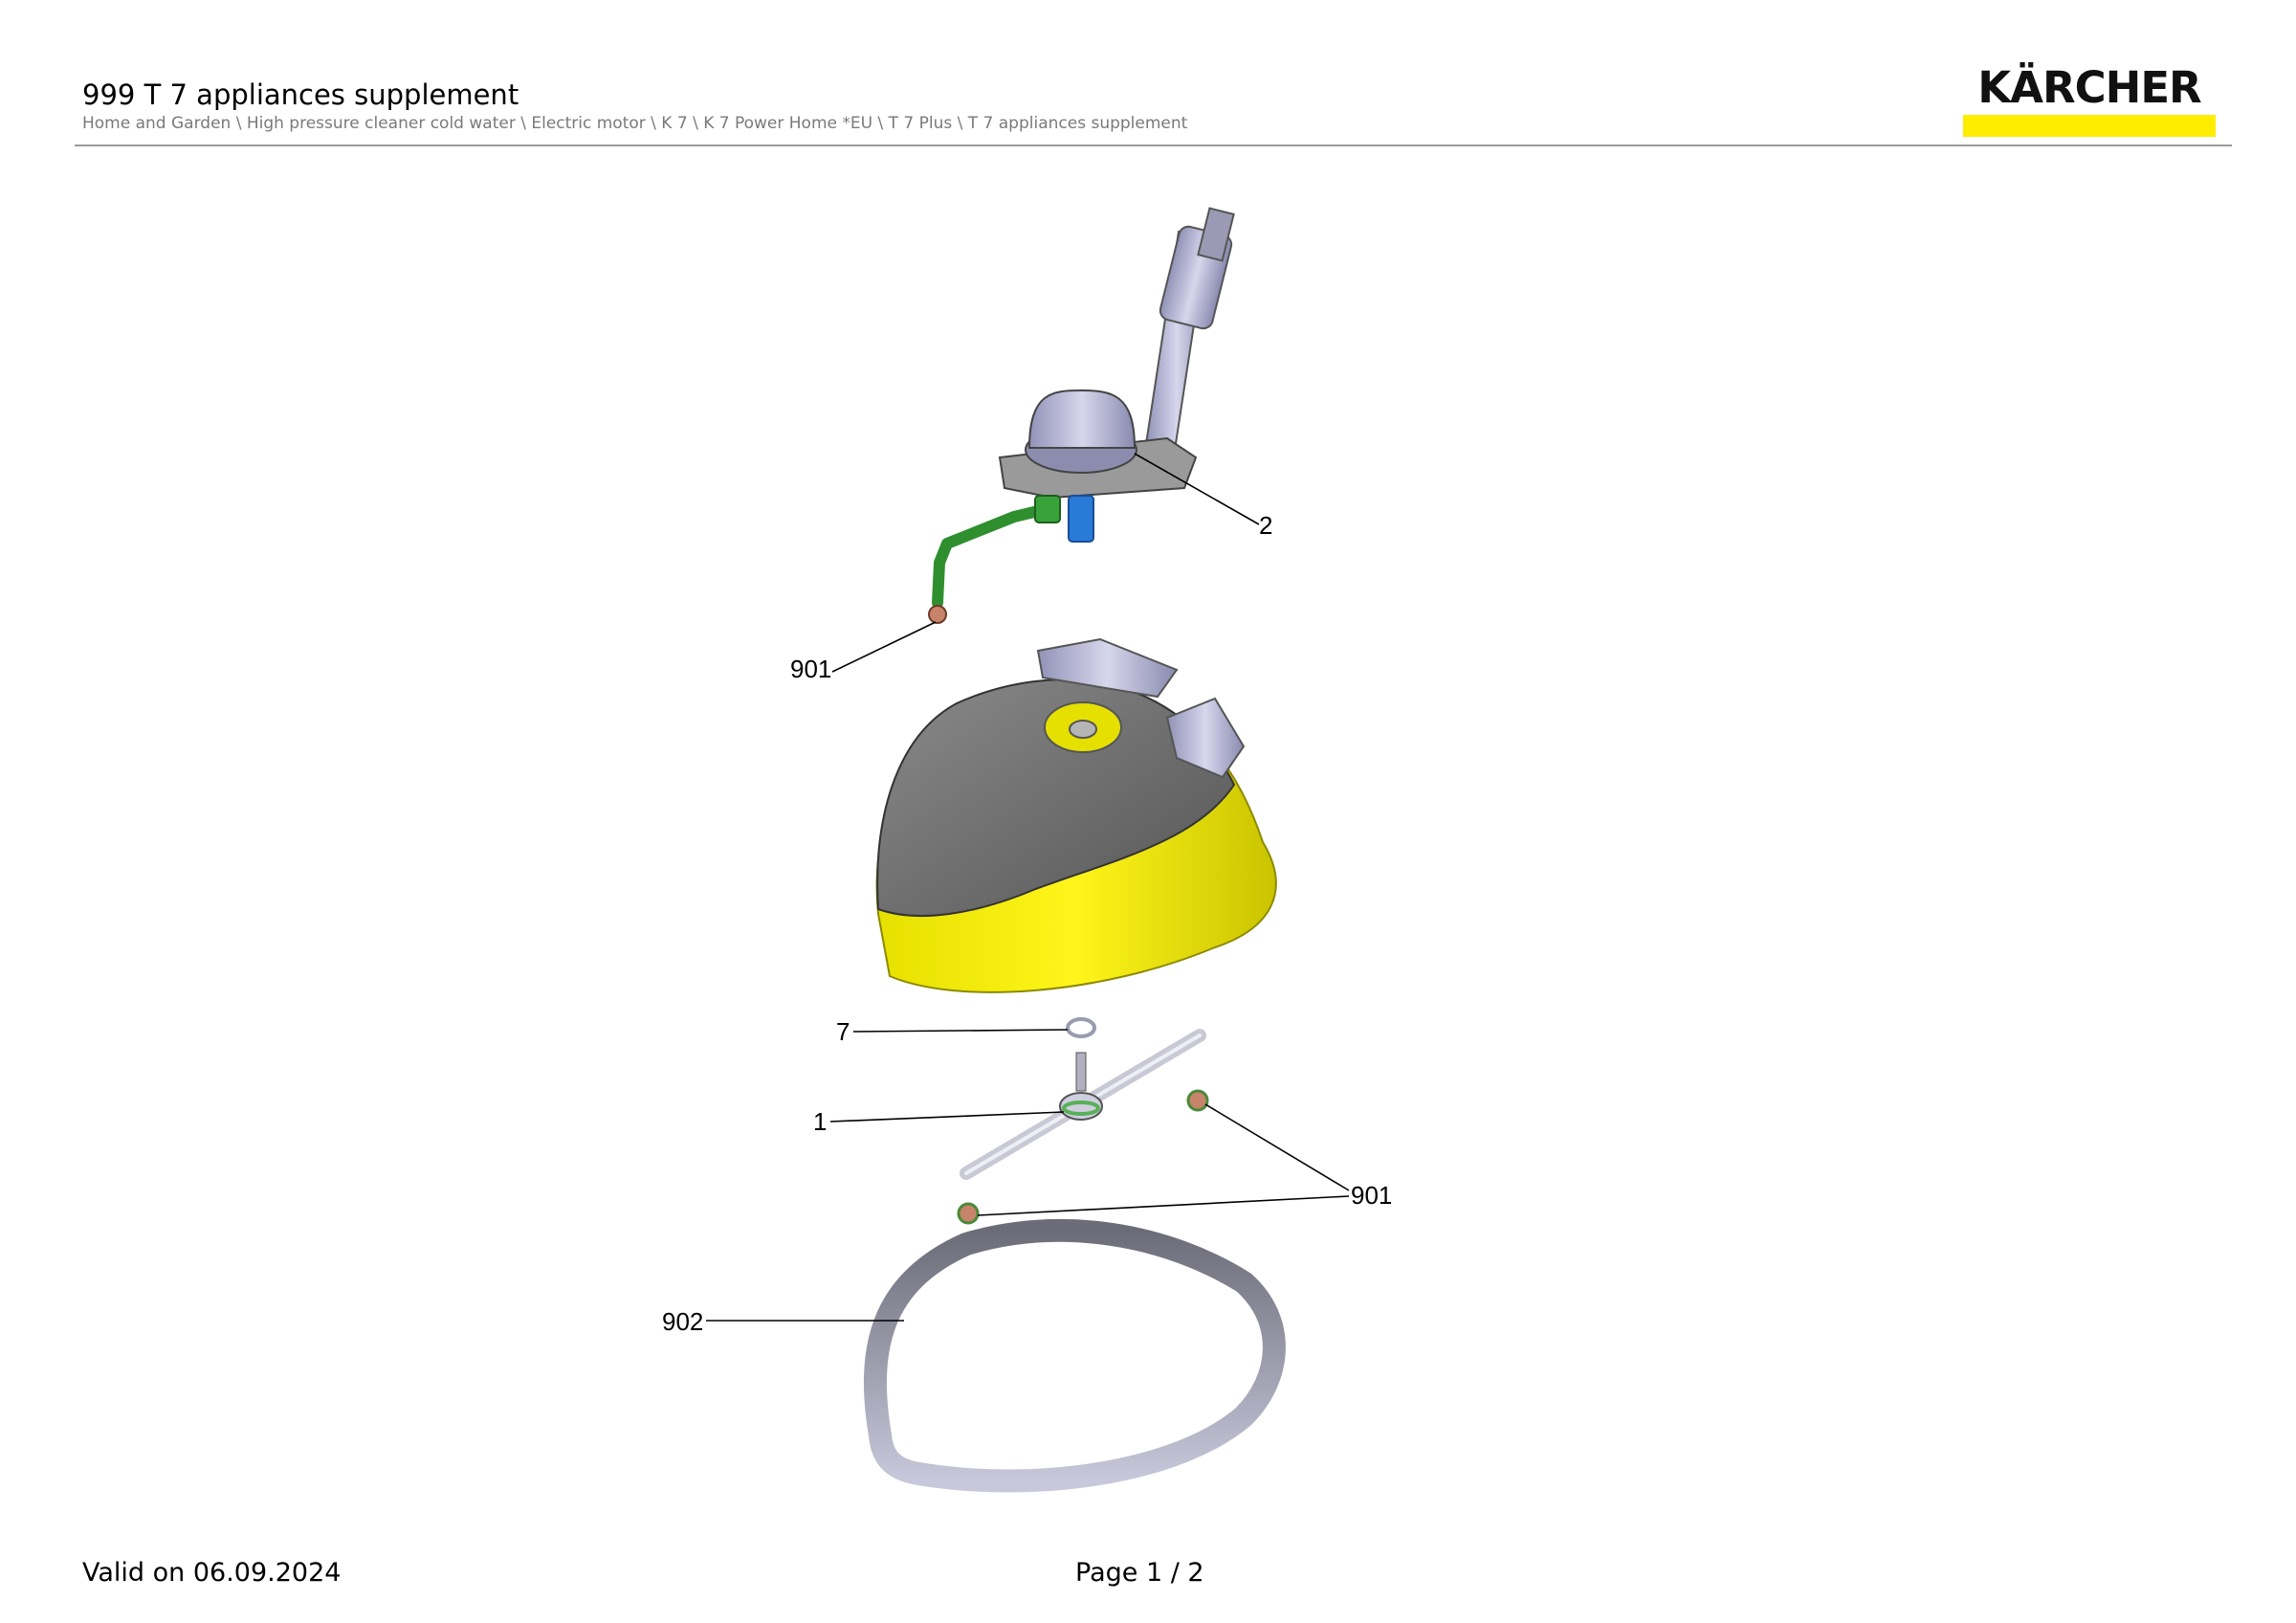 This screenshot has height=1623, width=2296. I want to click on page-number: Page 1 / 2, so click(1139, 1573).